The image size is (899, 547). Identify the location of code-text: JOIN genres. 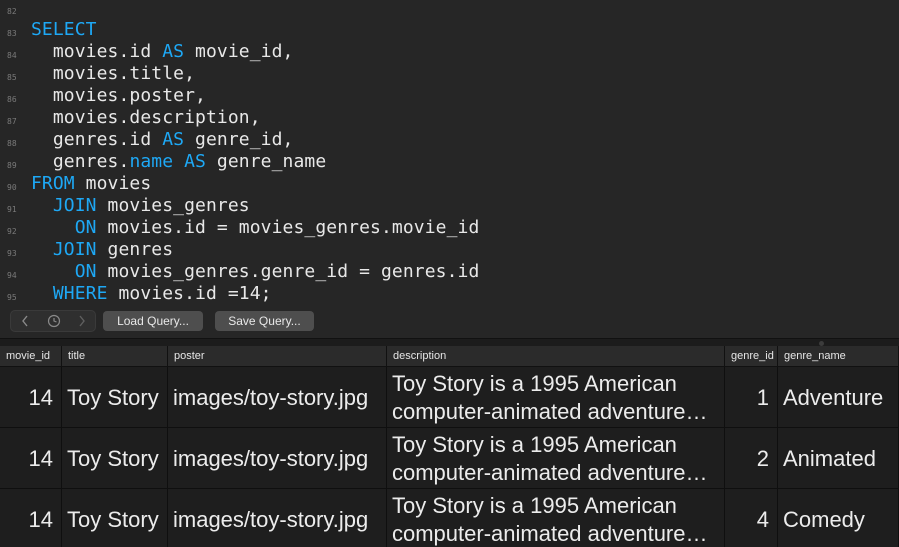
(102, 250).